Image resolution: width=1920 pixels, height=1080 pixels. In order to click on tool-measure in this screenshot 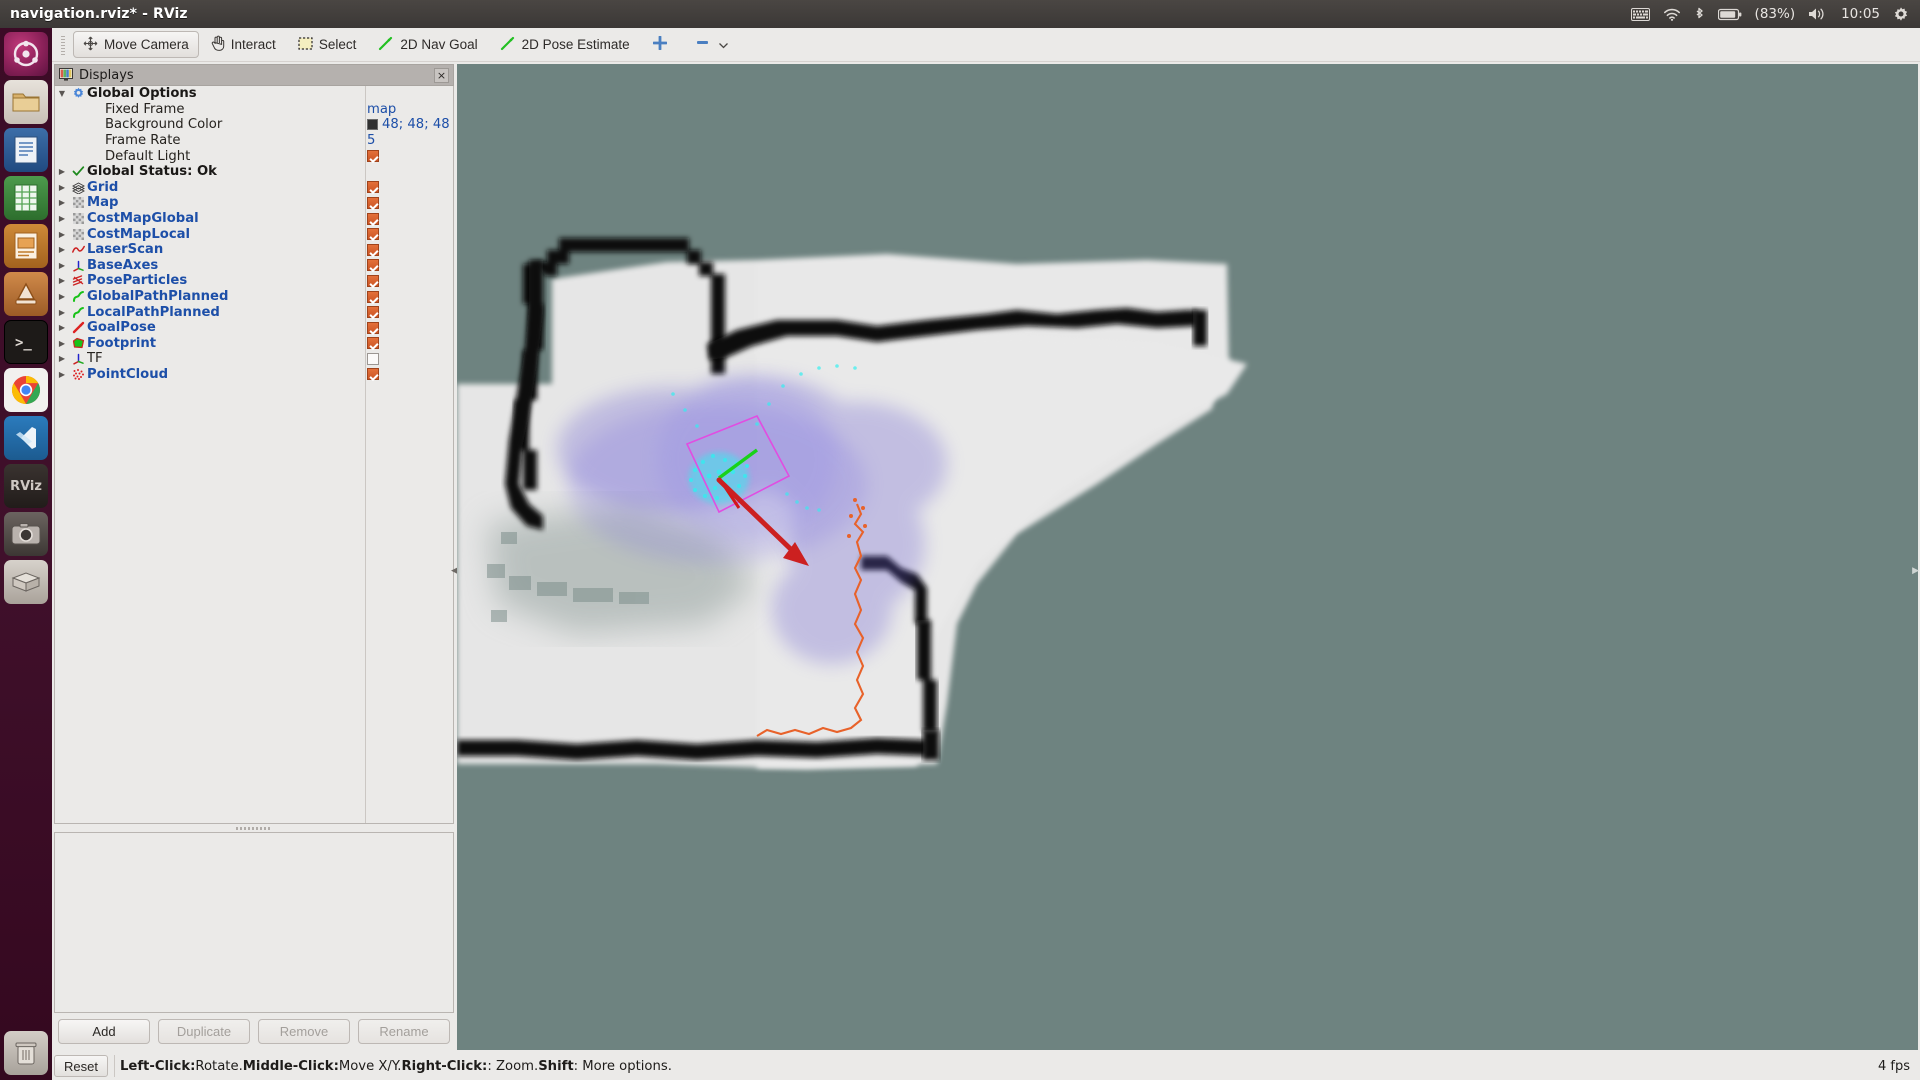, I will do `click(663, 44)`.